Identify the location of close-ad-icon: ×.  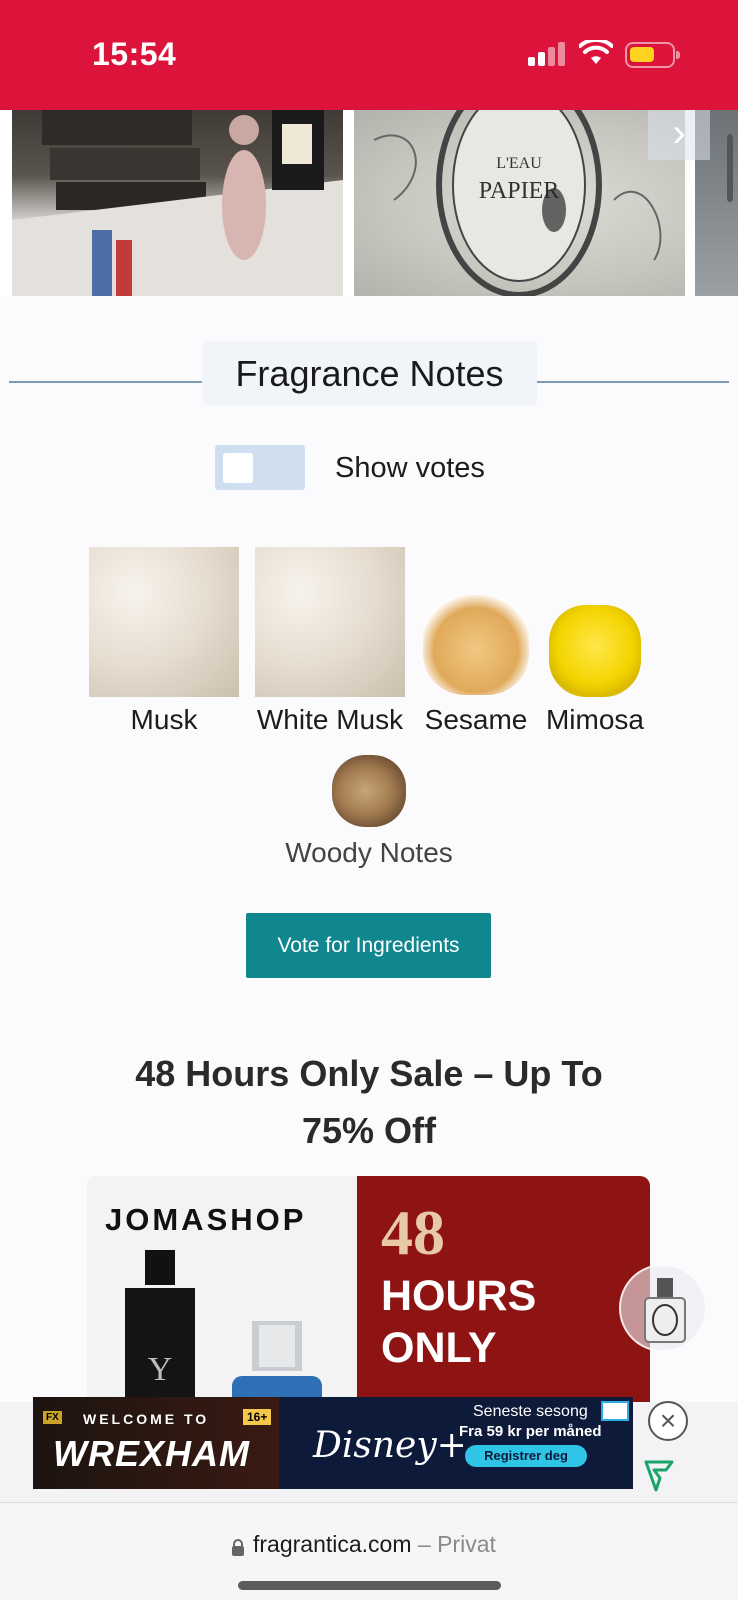
(668, 1421).